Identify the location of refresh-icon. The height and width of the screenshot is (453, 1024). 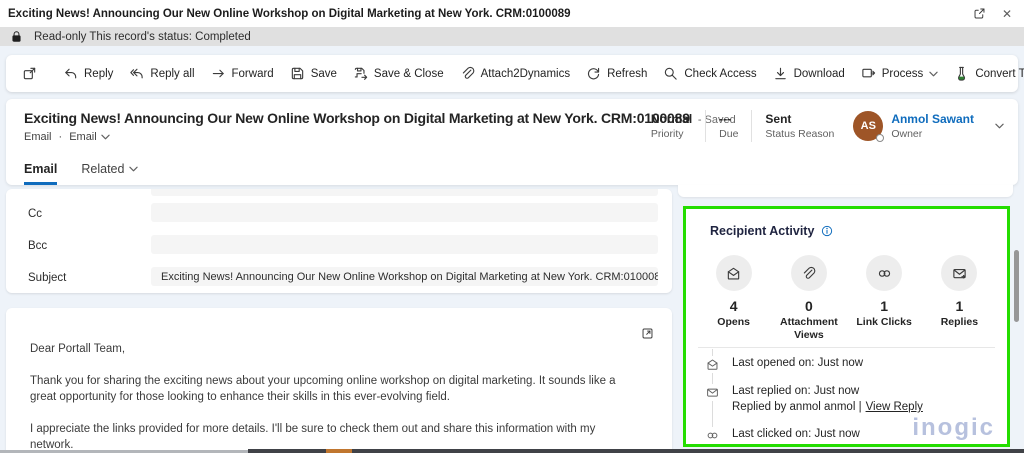
(594, 73).